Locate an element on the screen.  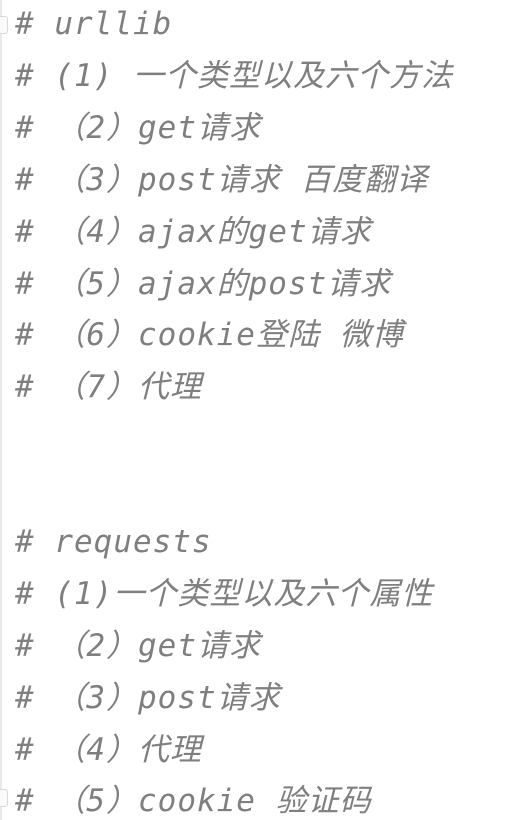
comment-line: # requests is located at coordinates (113, 542).